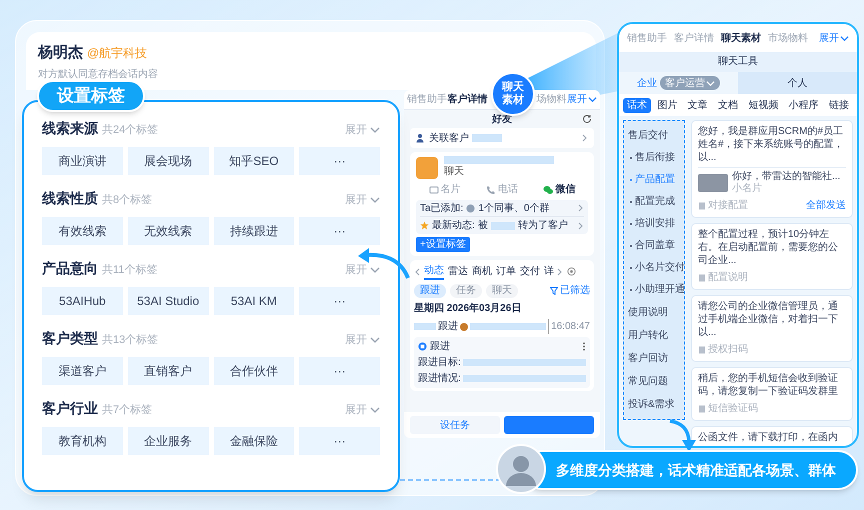  What do you see at coordinates (254, 231) in the screenshot?
I see `tag-chip: 持续跟进` at bounding box center [254, 231].